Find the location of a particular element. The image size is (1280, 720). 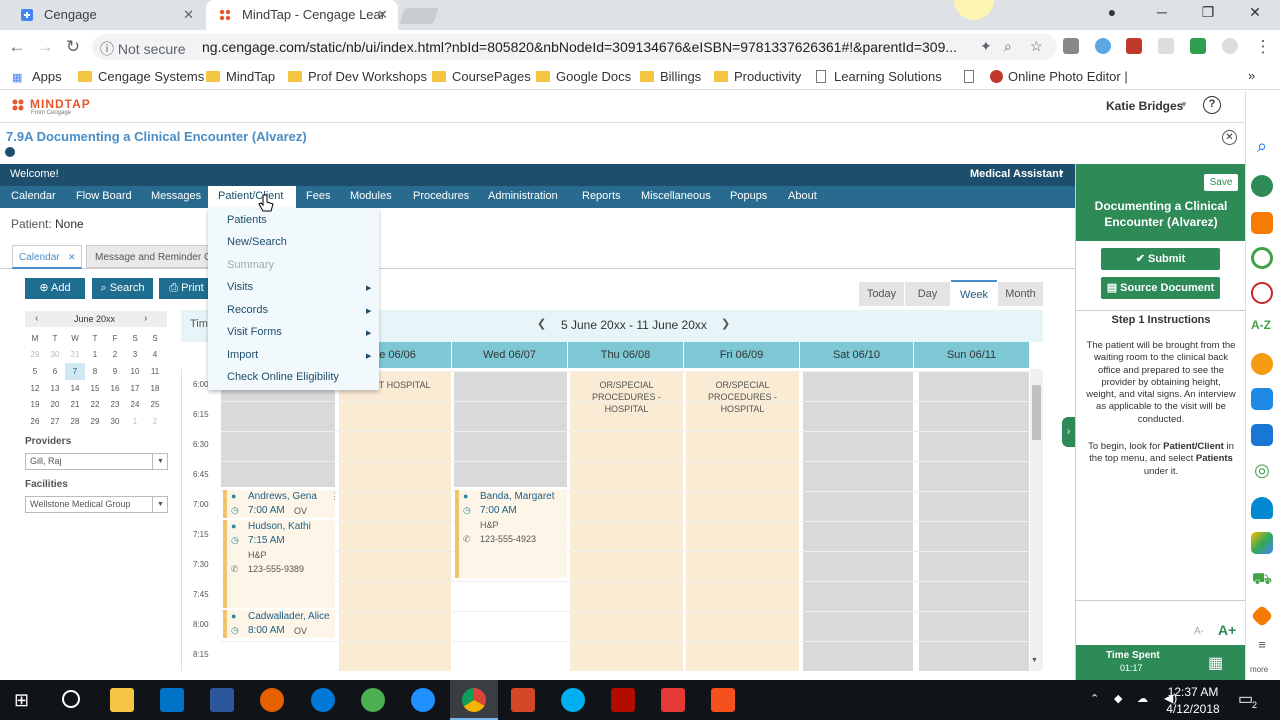

back-icon: ← is located at coordinates (17, 47).